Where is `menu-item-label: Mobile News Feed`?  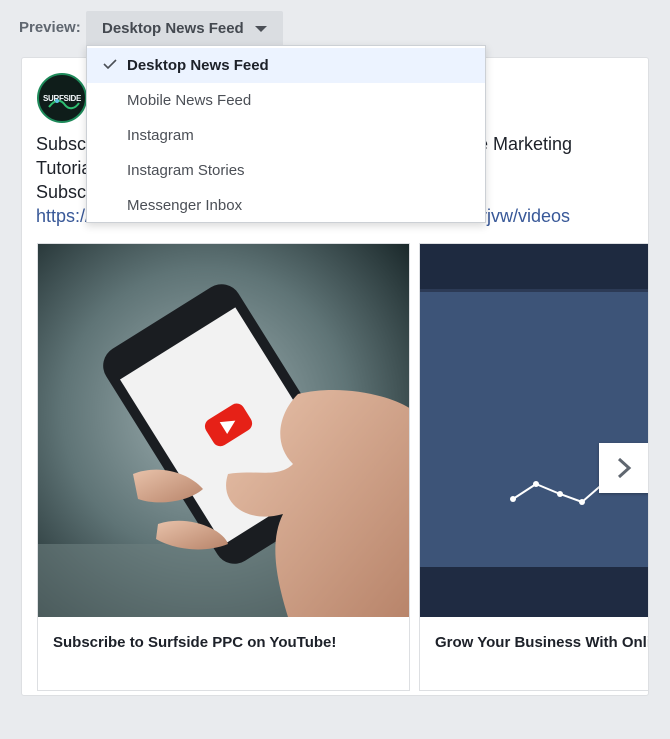
menu-item-label: Mobile News Feed is located at coordinates (189, 100).